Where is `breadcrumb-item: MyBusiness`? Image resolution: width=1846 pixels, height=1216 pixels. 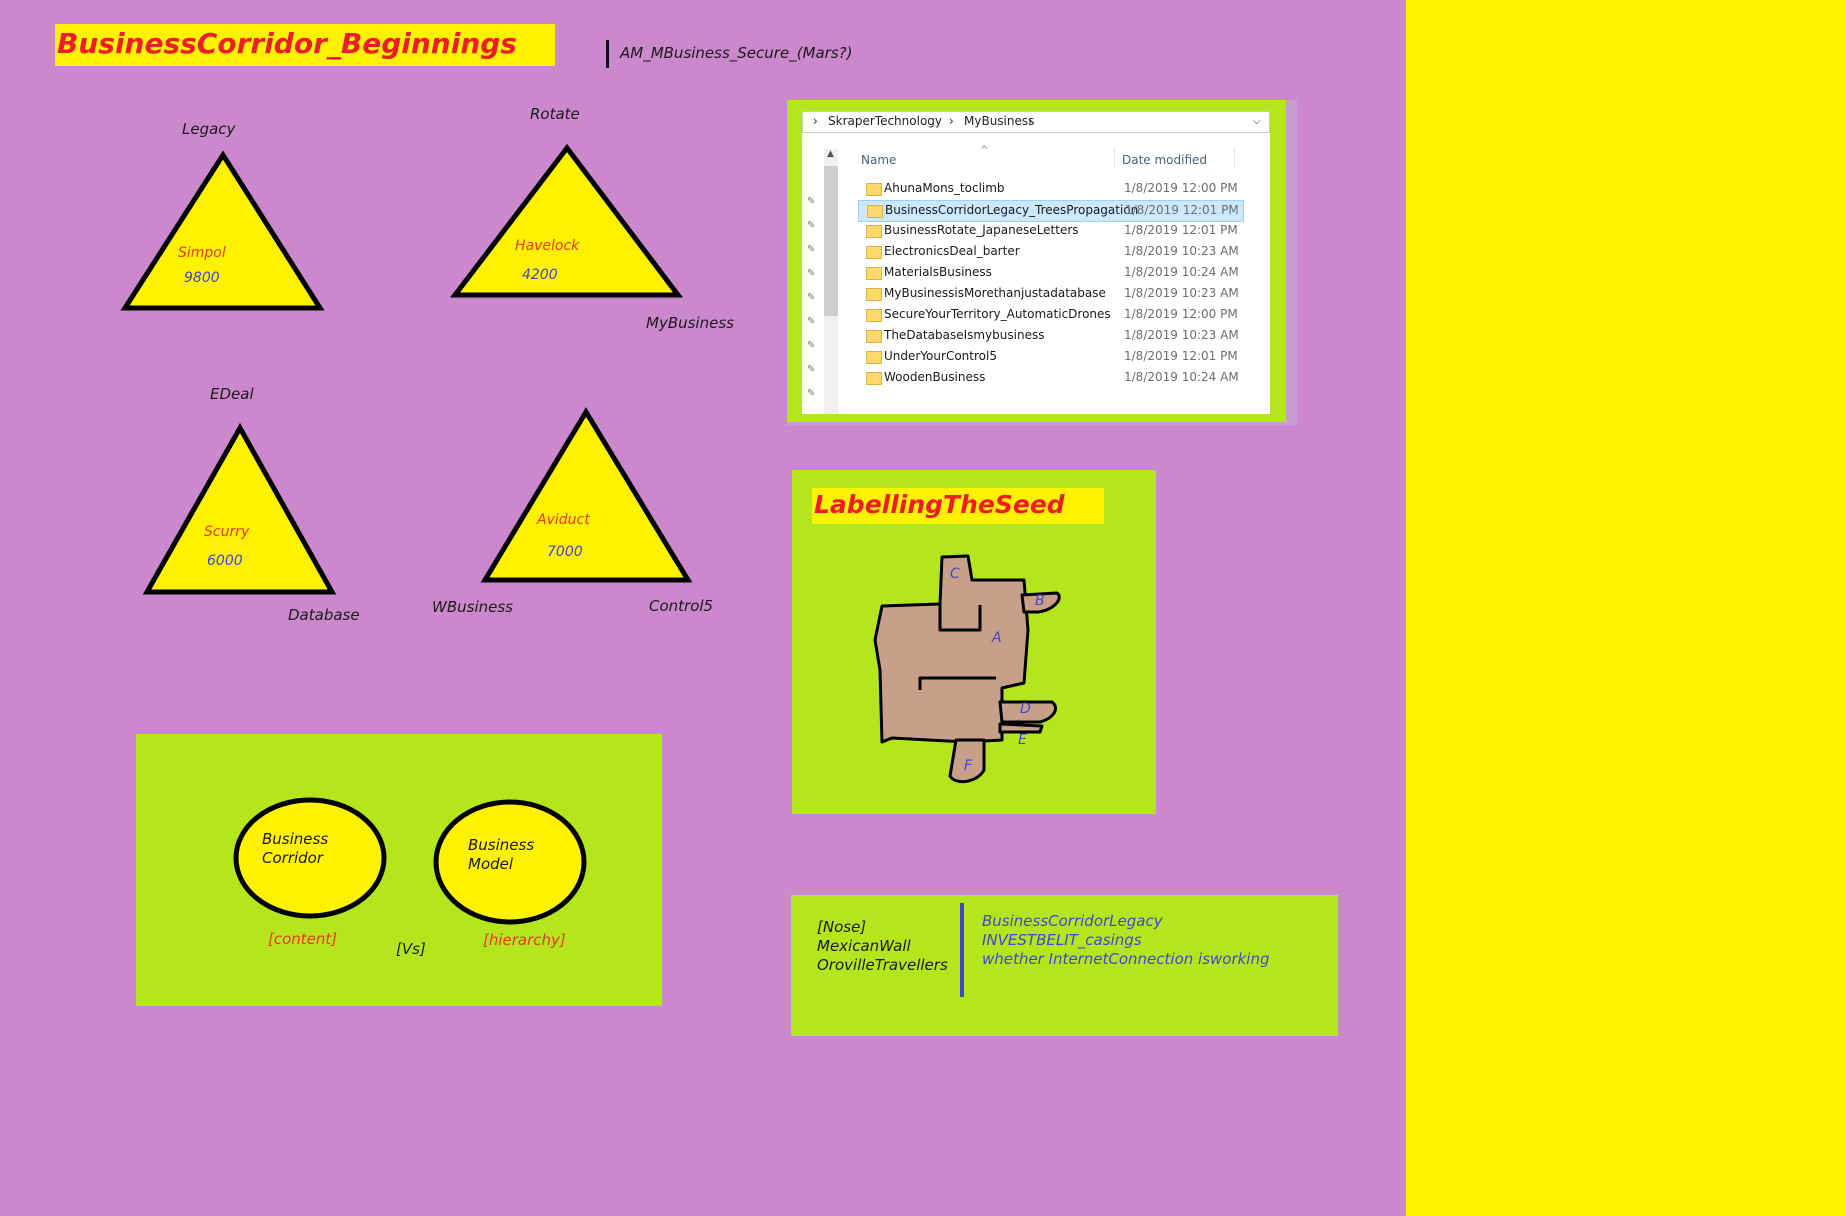
breadcrumb-item: MyBusiness is located at coordinates (999, 121).